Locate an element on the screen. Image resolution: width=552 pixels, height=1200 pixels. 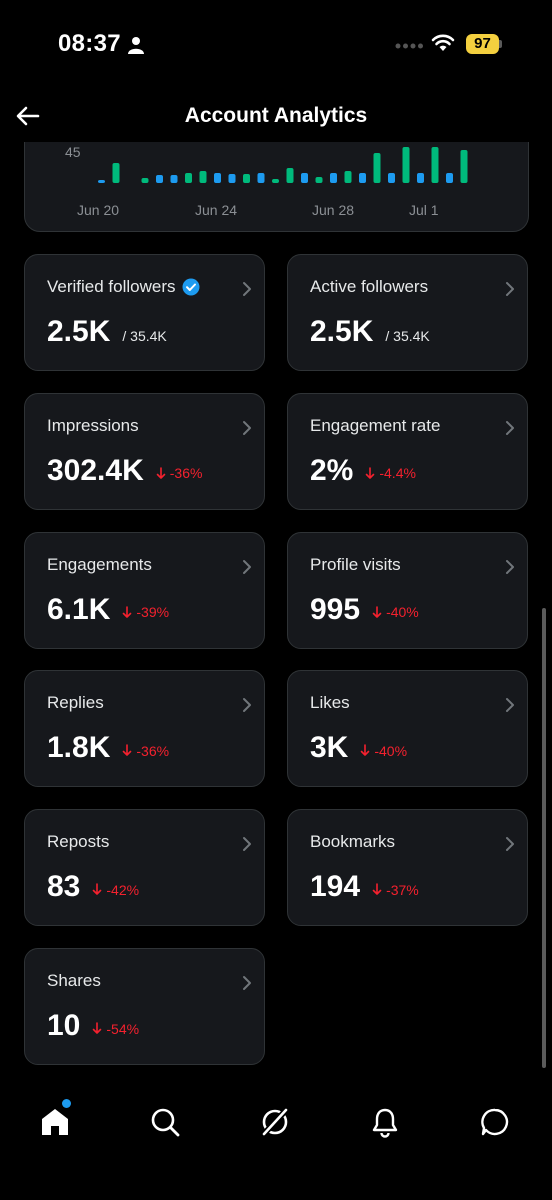
battery-level: 97 is located at coordinates (482, 44).